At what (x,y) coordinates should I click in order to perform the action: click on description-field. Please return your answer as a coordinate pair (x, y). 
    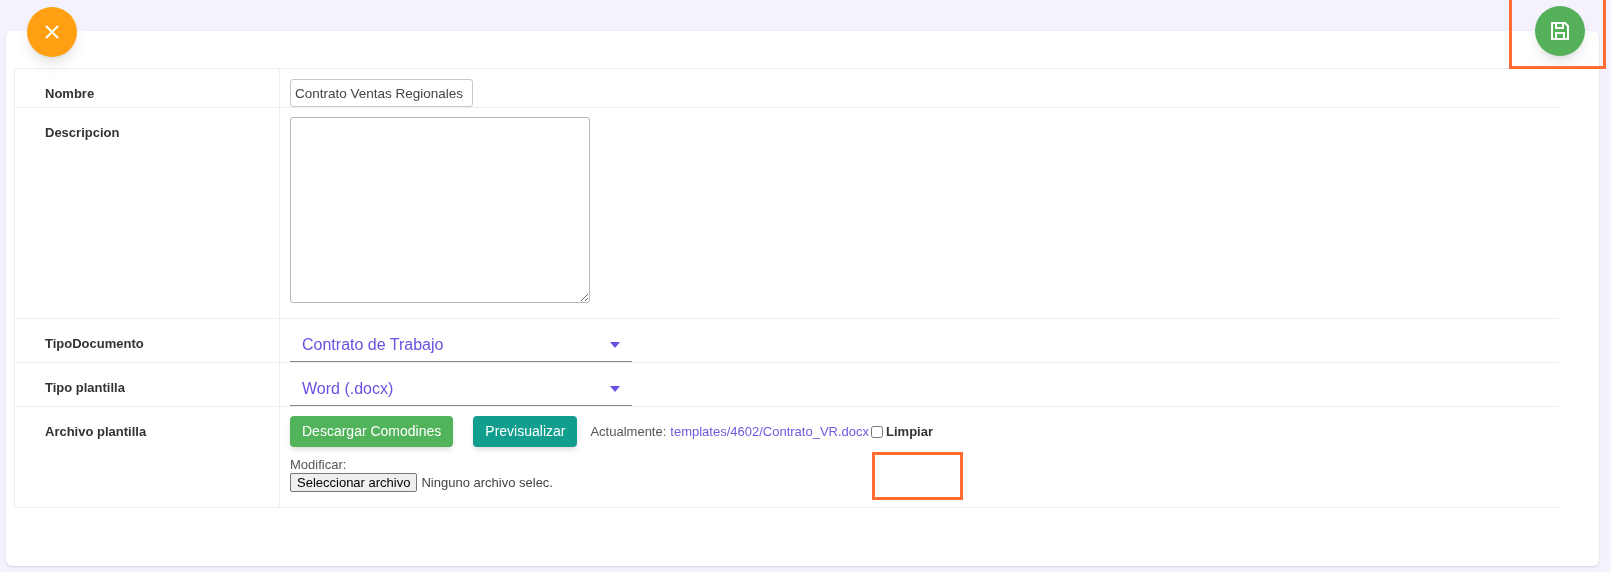
    Looking at the image, I should click on (440, 210).